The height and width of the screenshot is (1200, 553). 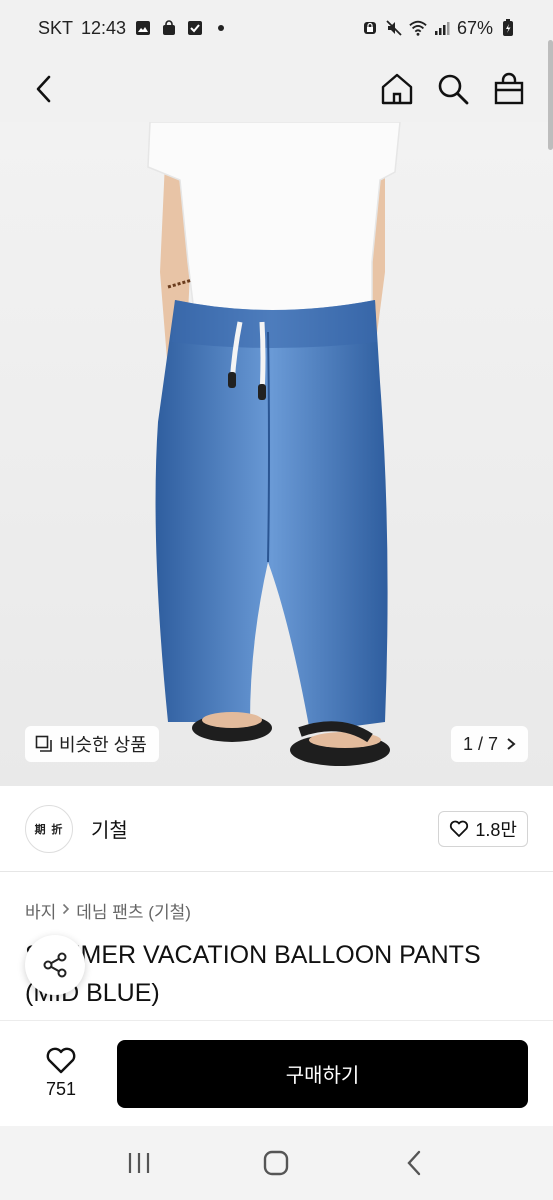 I want to click on purchase-bar: 751 구매하기, so click(x=276, y=1073).